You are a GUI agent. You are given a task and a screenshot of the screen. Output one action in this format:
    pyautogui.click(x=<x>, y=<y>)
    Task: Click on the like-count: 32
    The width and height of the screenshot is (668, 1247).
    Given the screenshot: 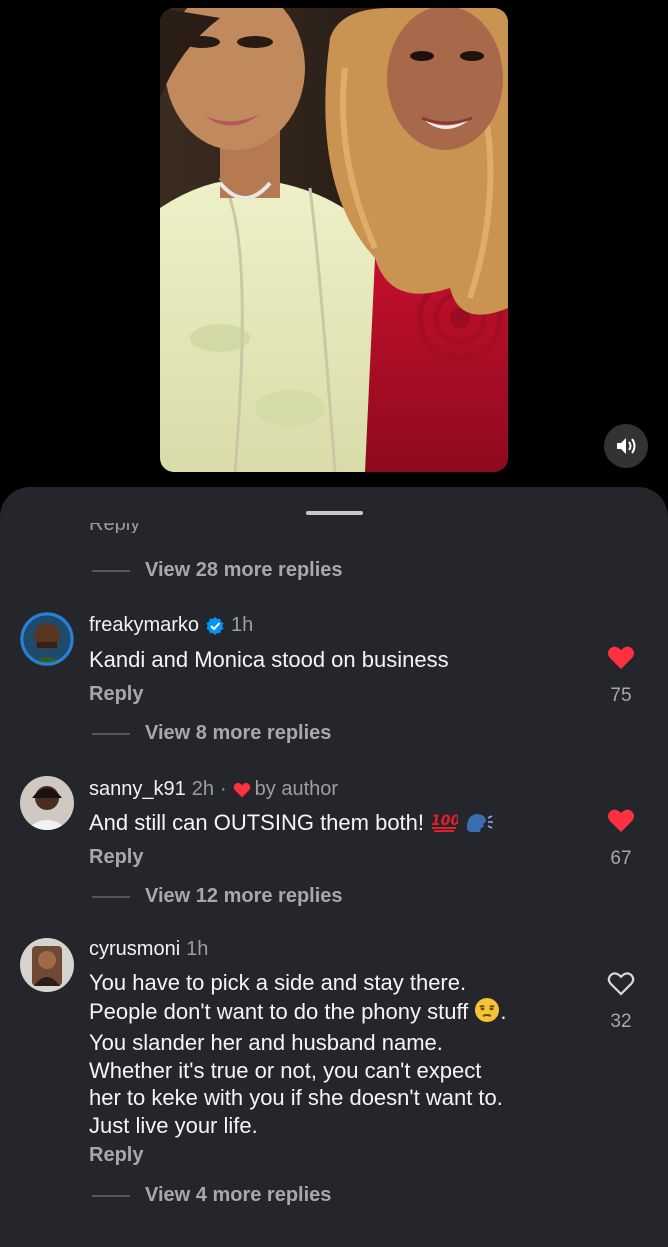 What is the action you would take?
    pyautogui.click(x=621, y=1021)
    